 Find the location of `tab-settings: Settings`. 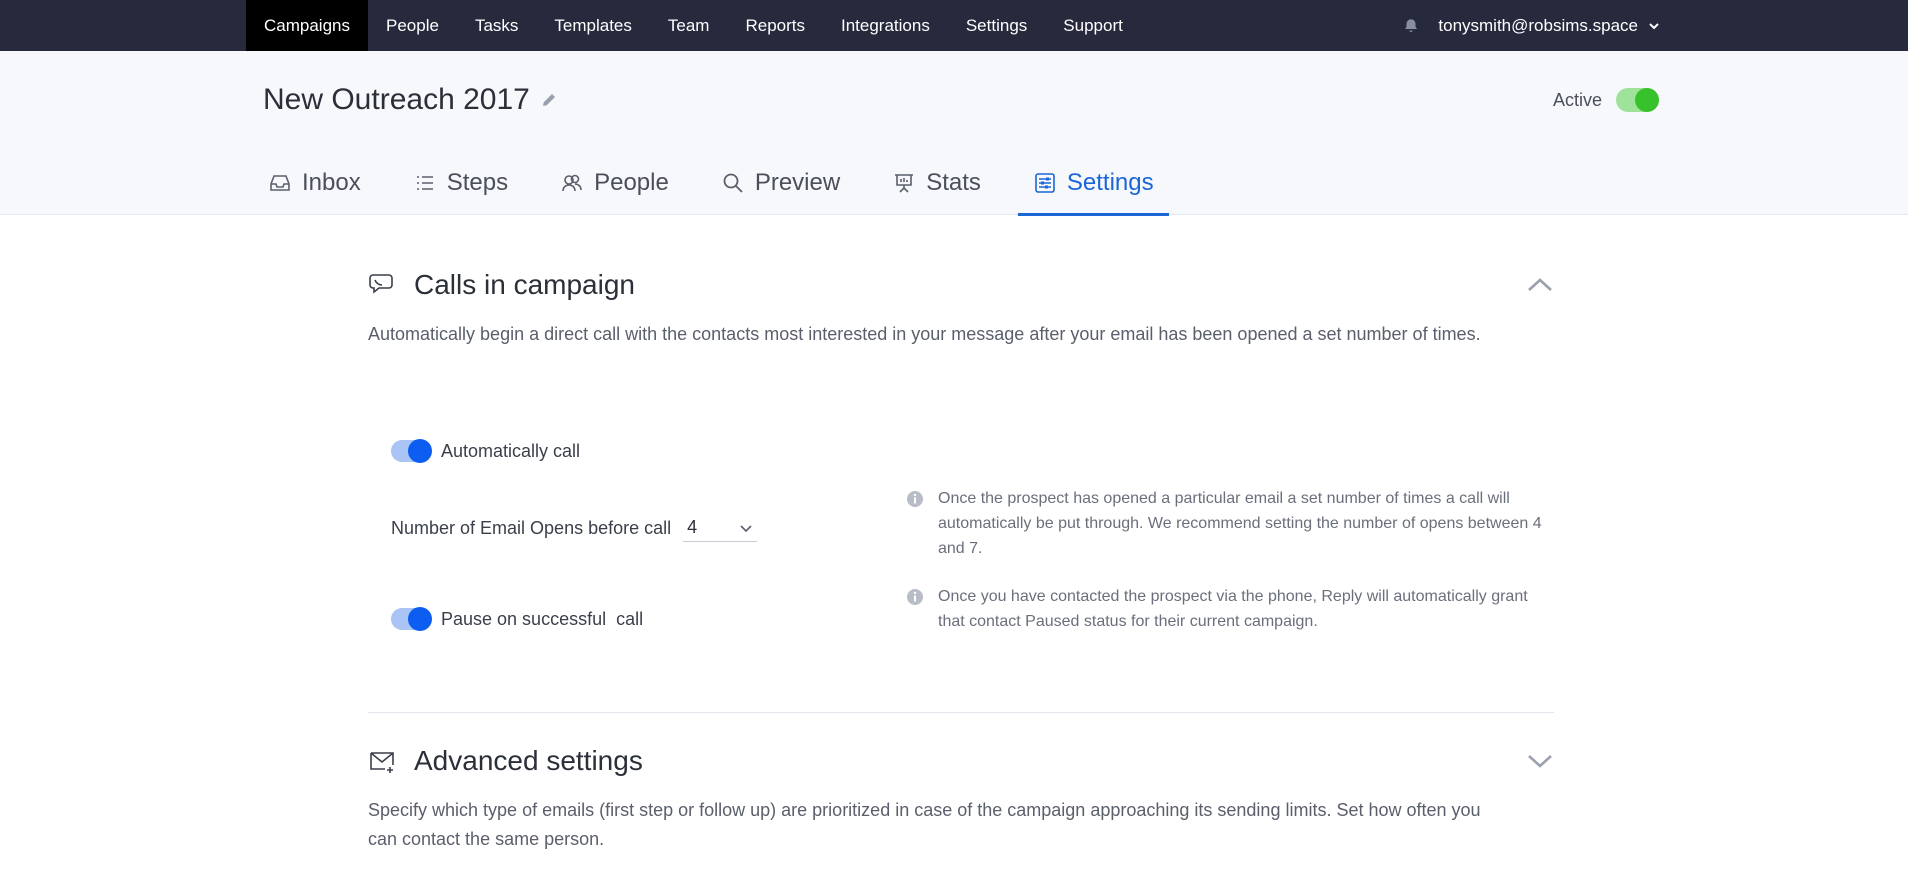

tab-settings: Settings is located at coordinates (1093, 183).